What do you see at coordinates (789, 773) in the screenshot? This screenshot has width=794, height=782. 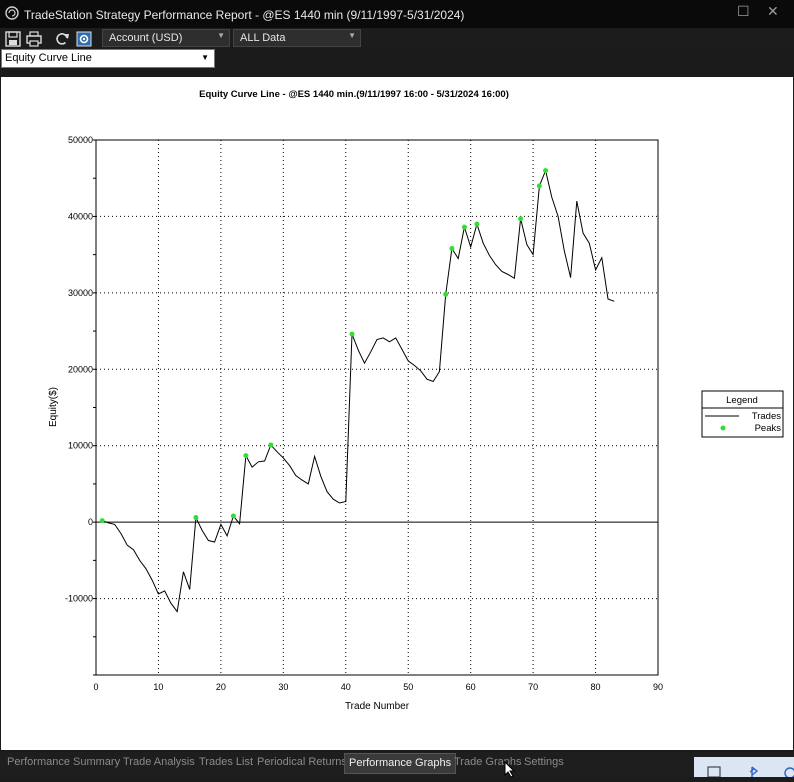 I see `network-icon` at bounding box center [789, 773].